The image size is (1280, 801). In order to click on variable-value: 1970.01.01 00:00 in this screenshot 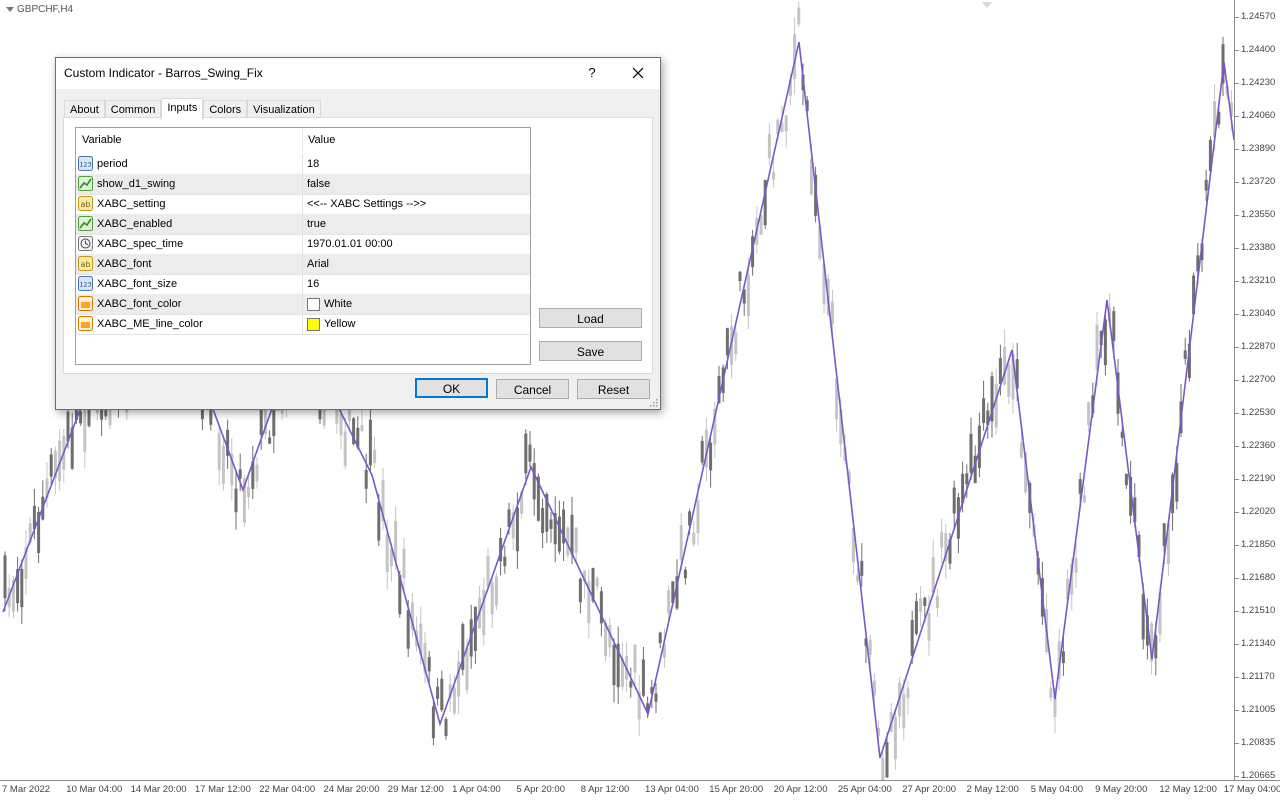, I will do `click(350, 244)`.